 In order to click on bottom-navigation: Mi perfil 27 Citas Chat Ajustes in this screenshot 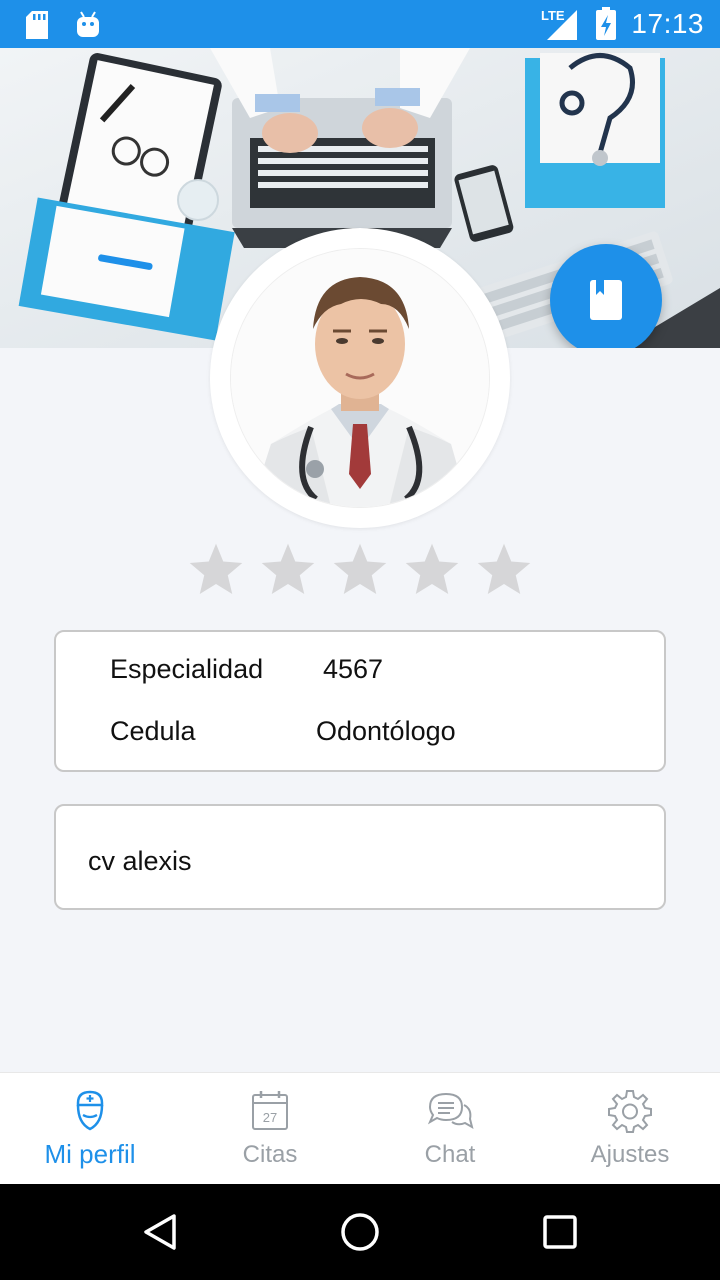, I will do `click(360, 1128)`.